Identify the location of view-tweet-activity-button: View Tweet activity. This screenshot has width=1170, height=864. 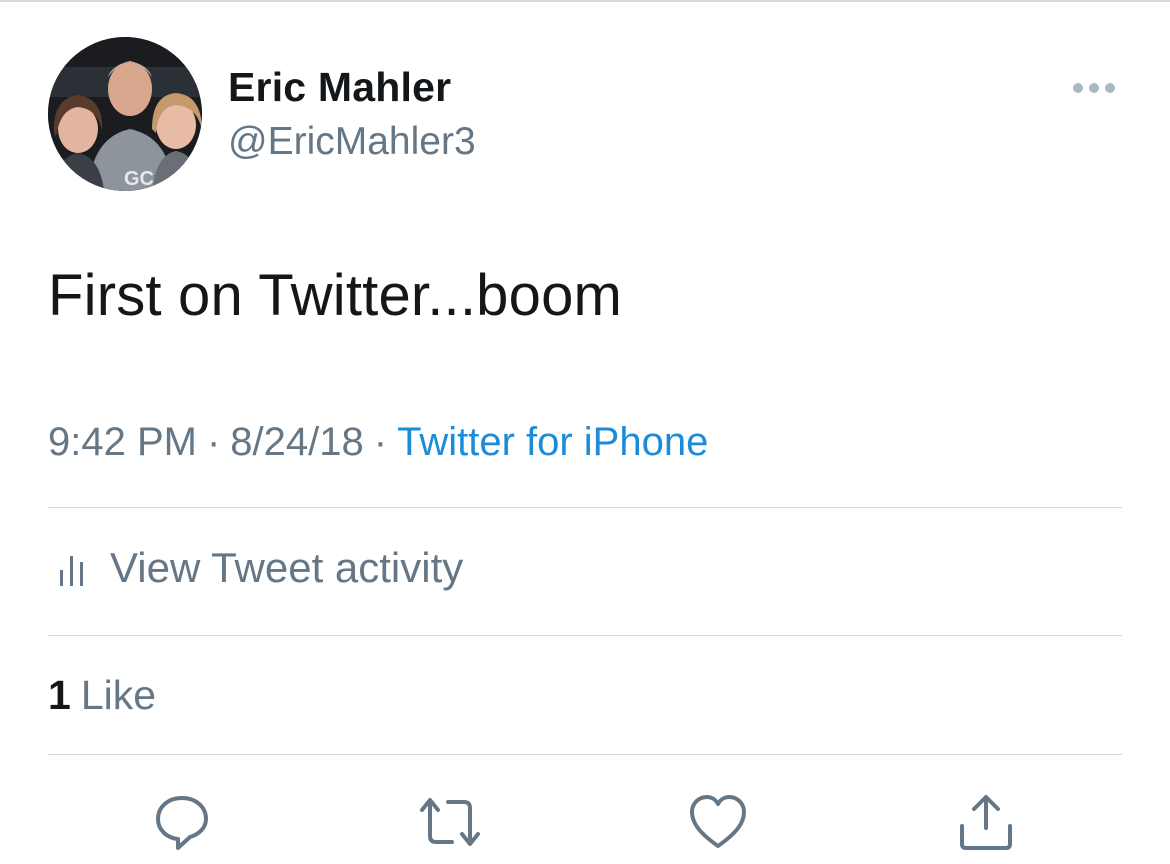
(255, 568).